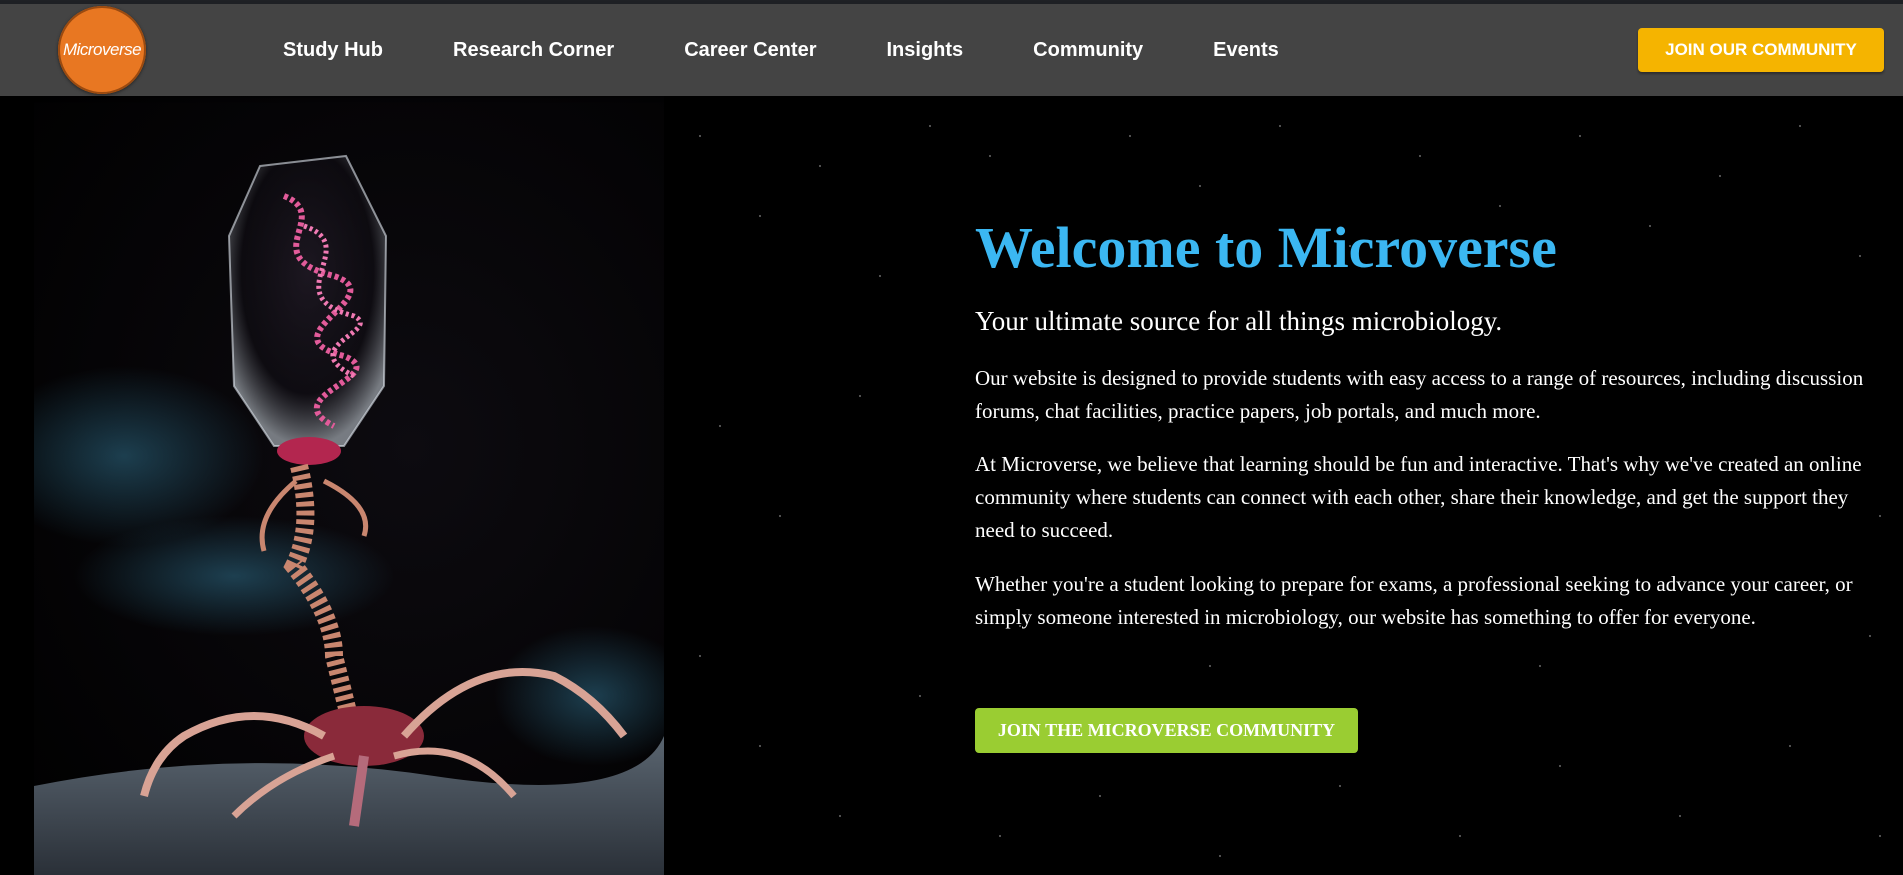 The width and height of the screenshot is (1903, 875). What do you see at coordinates (1246, 50) in the screenshot?
I see `nav-link-events: Events` at bounding box center [1246, 50].